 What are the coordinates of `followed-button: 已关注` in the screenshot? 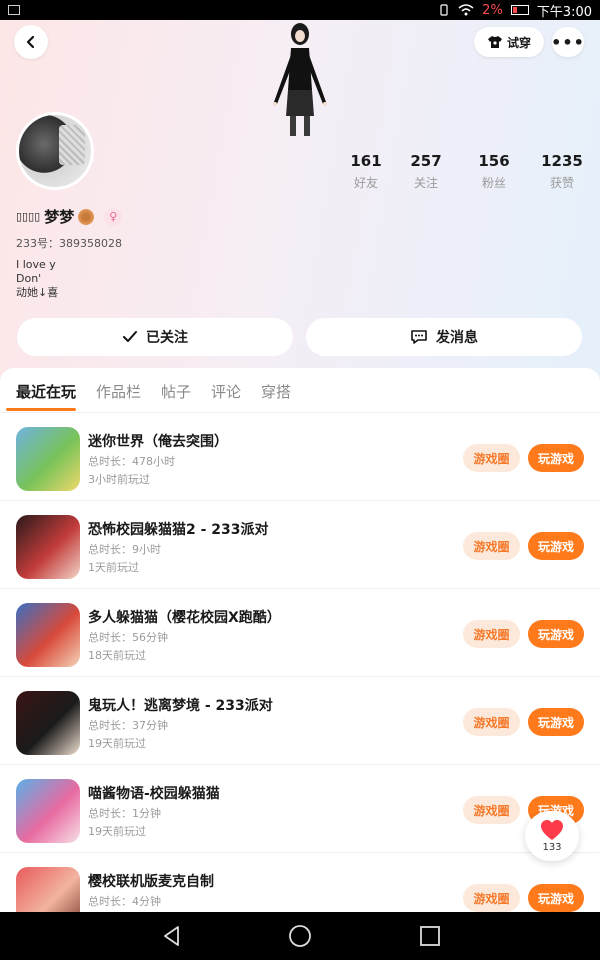 It's located at (155, 337).